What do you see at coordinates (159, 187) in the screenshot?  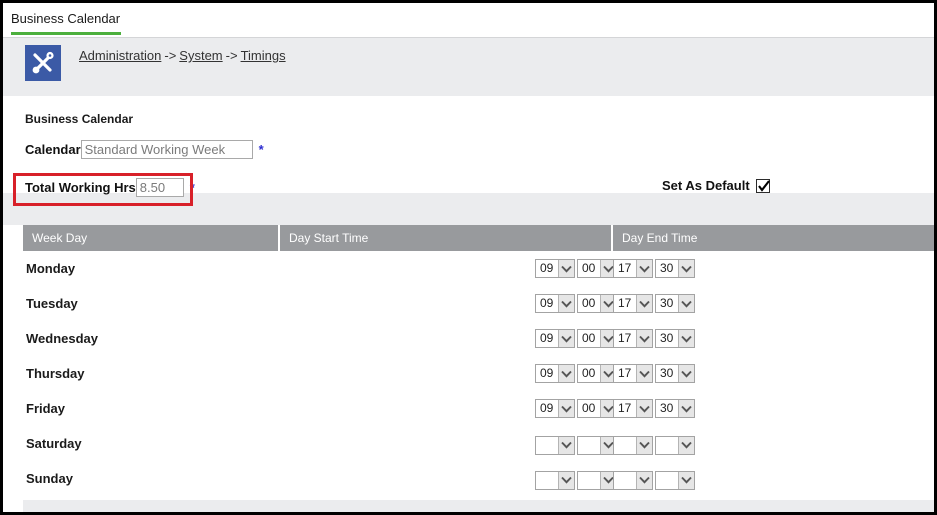 I see `total-working-hours-input` at bounding box center [159, 187].